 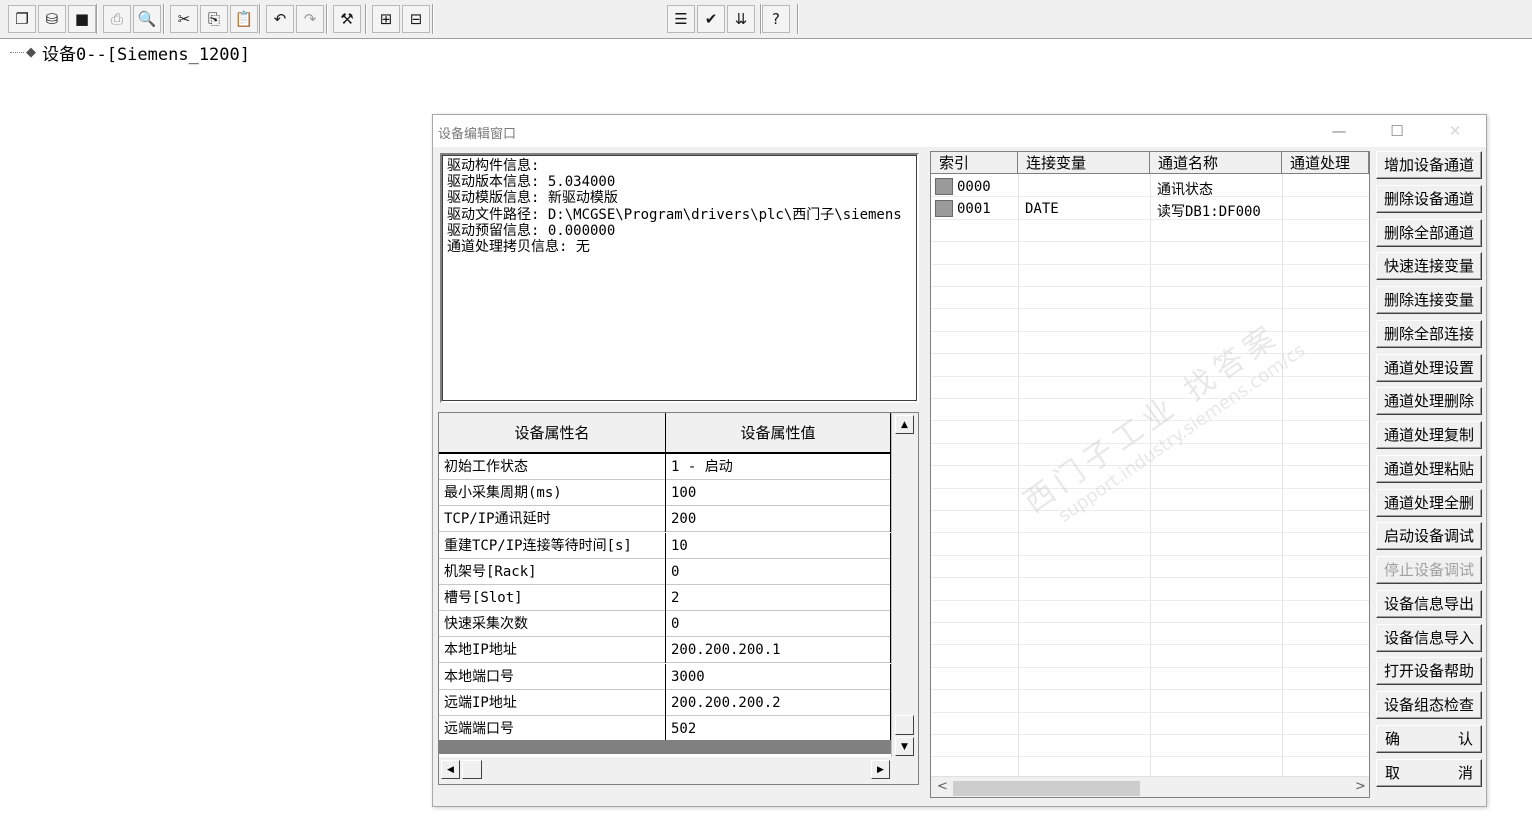 I want to click on property-row: 远端端口号 502, so click(x=665, y=729).